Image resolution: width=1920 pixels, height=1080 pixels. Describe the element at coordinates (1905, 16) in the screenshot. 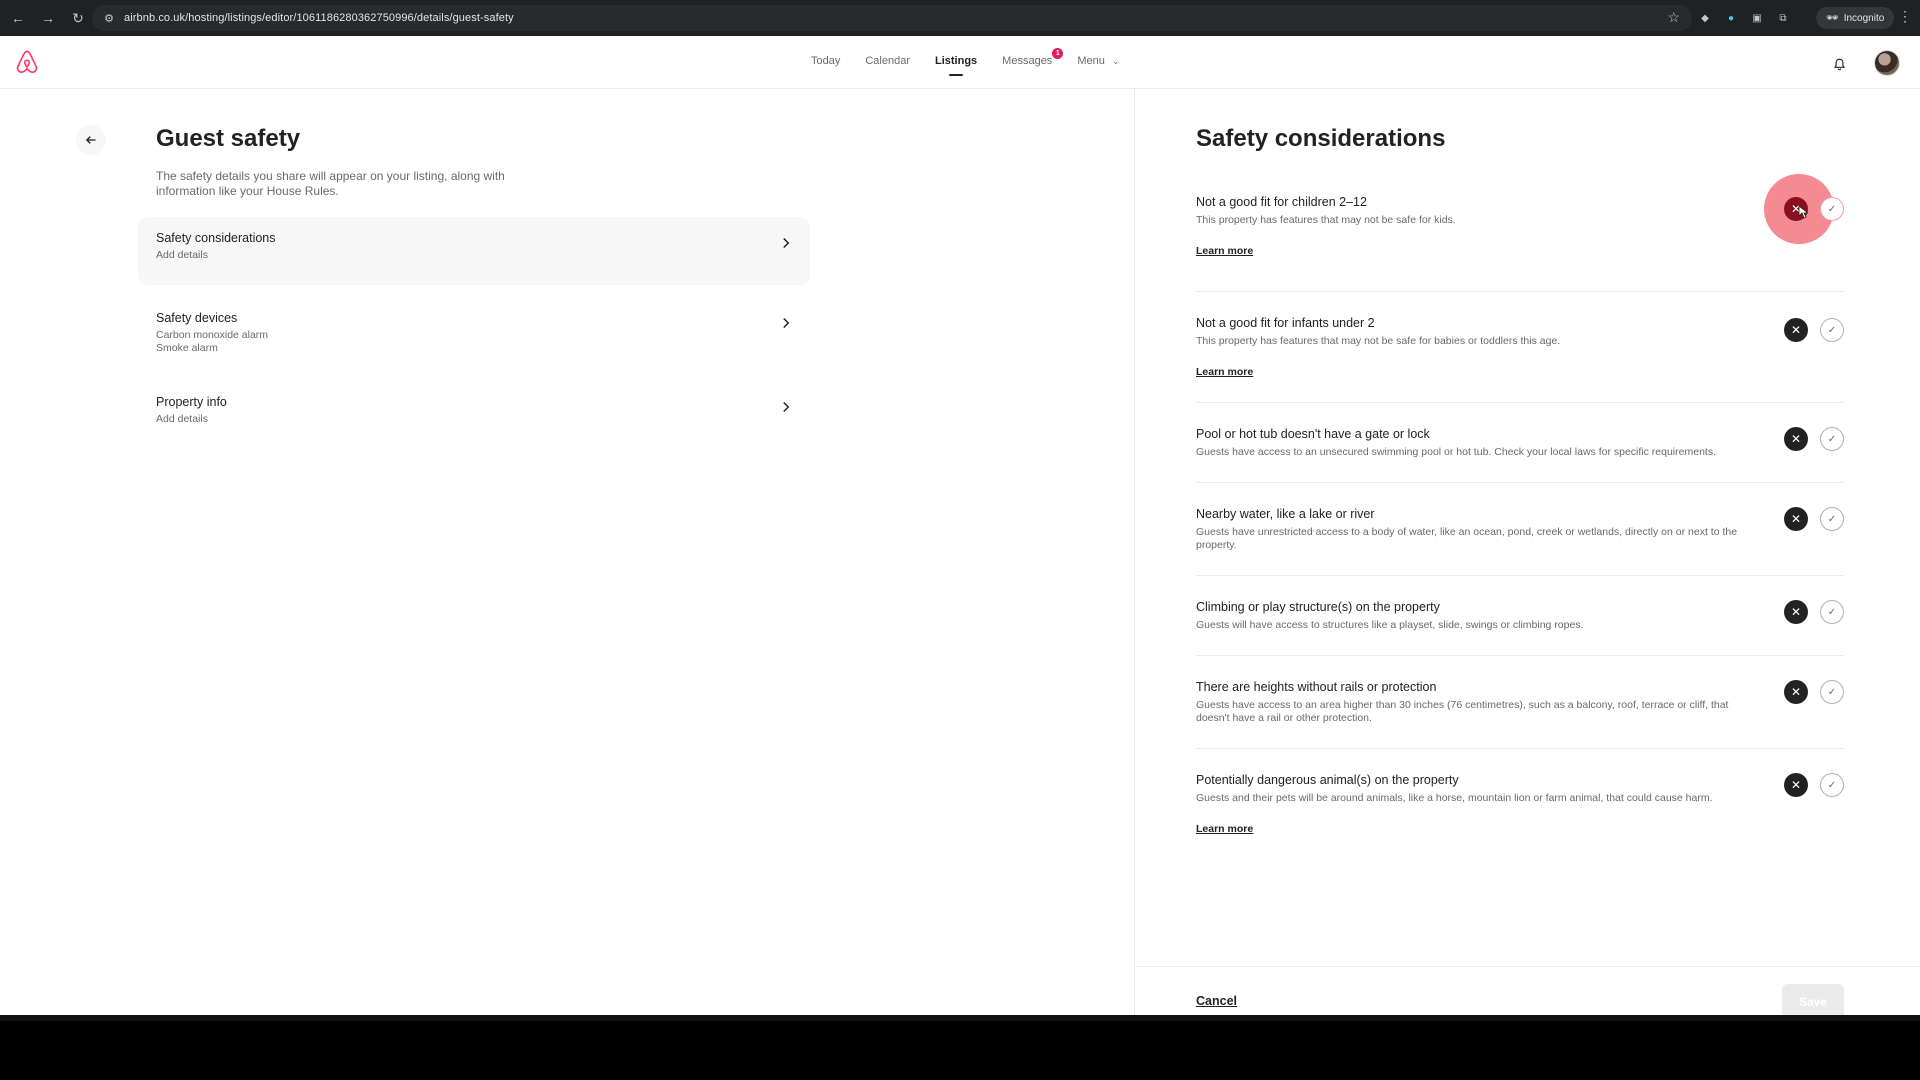

I see `browser-menu-icon: ⋮` at that location.